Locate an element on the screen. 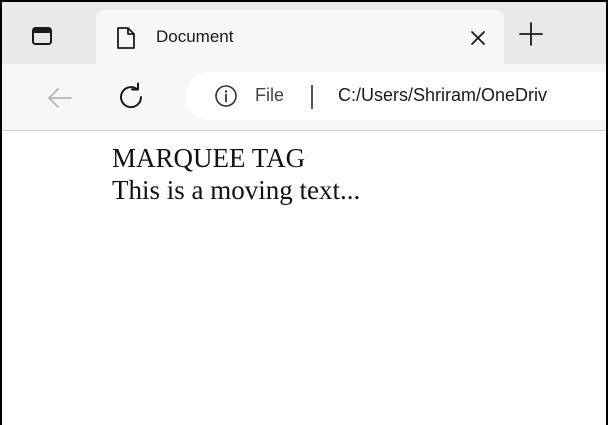 This screenshot has width=608, height=425. back-button is located at coordinates (60, 98).